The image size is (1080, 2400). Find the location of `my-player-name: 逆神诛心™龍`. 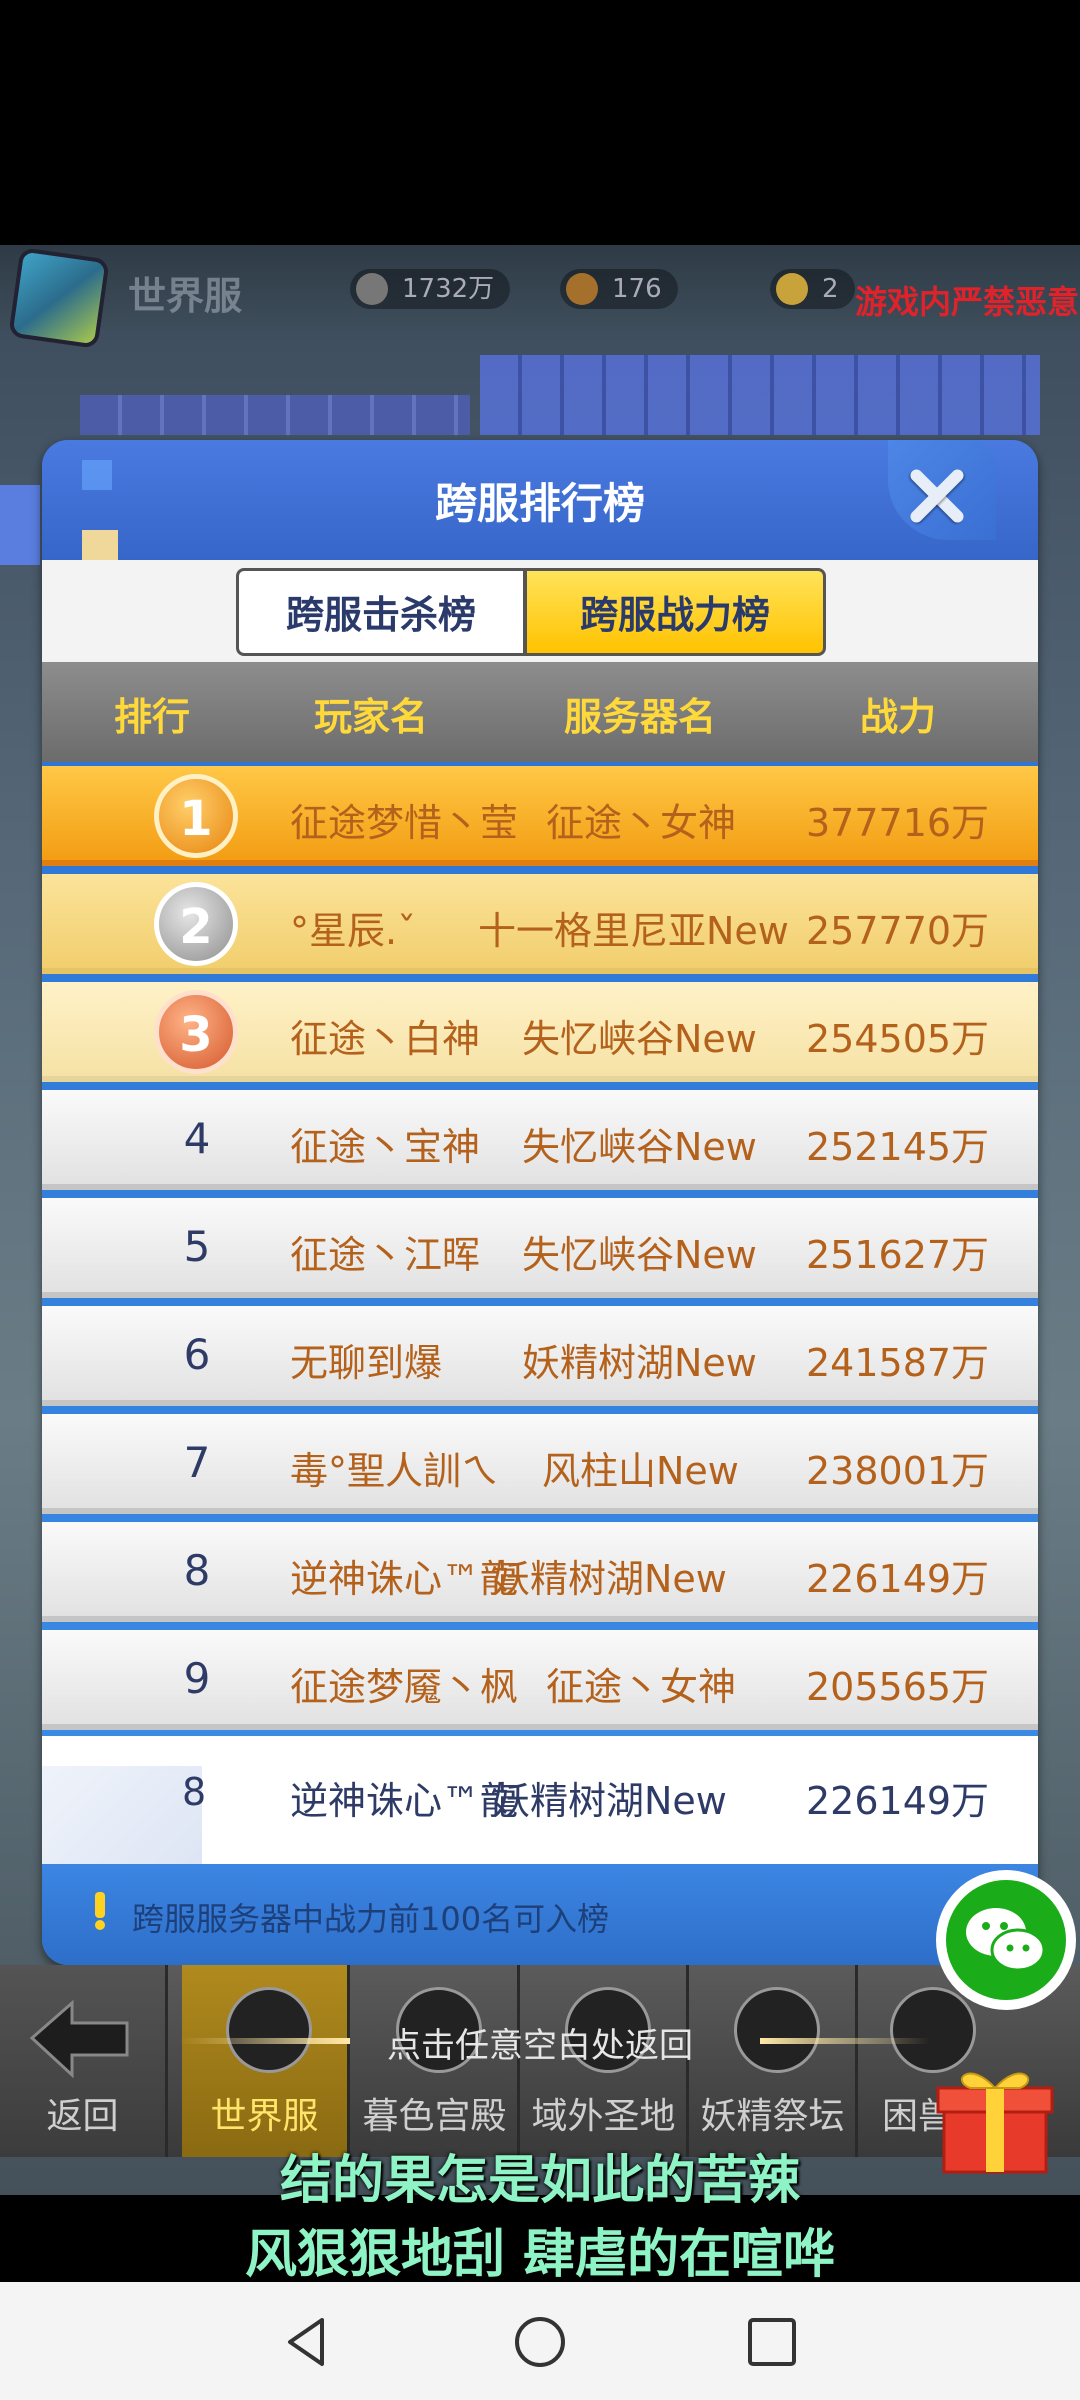

my-player-name: 逆神诛心™龍 is located at coordinates (404, 1801).